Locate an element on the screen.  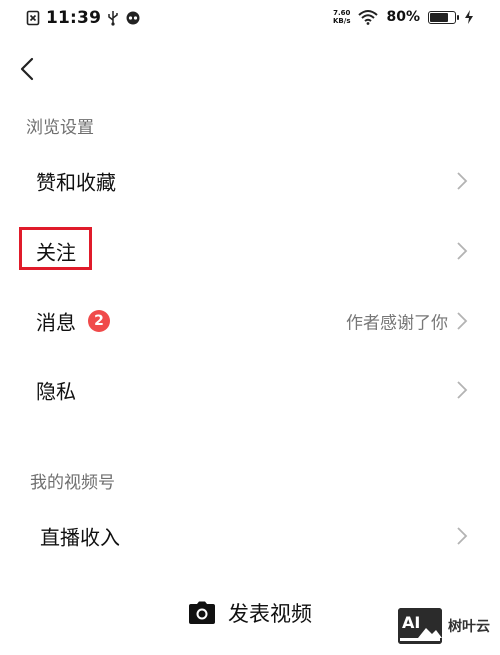
settings-item-live-income: 直播收入 is located at coordinates (250, 536).